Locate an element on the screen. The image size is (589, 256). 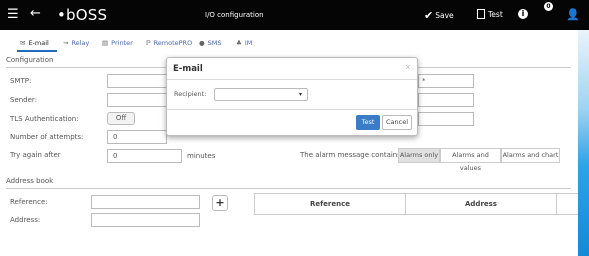
sender-name-field is located at coordinates (446, 100).